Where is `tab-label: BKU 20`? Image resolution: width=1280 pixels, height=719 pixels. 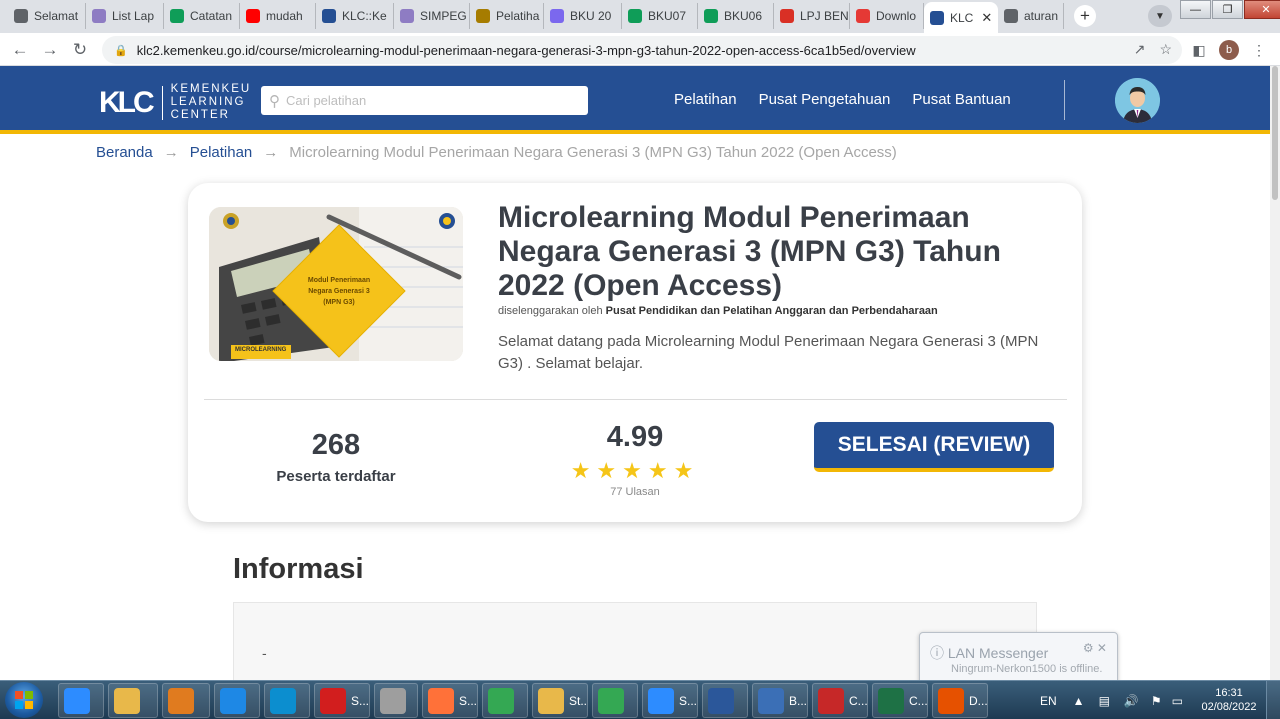
tab-label: BKU 20 is located at coordinates (591, 16).